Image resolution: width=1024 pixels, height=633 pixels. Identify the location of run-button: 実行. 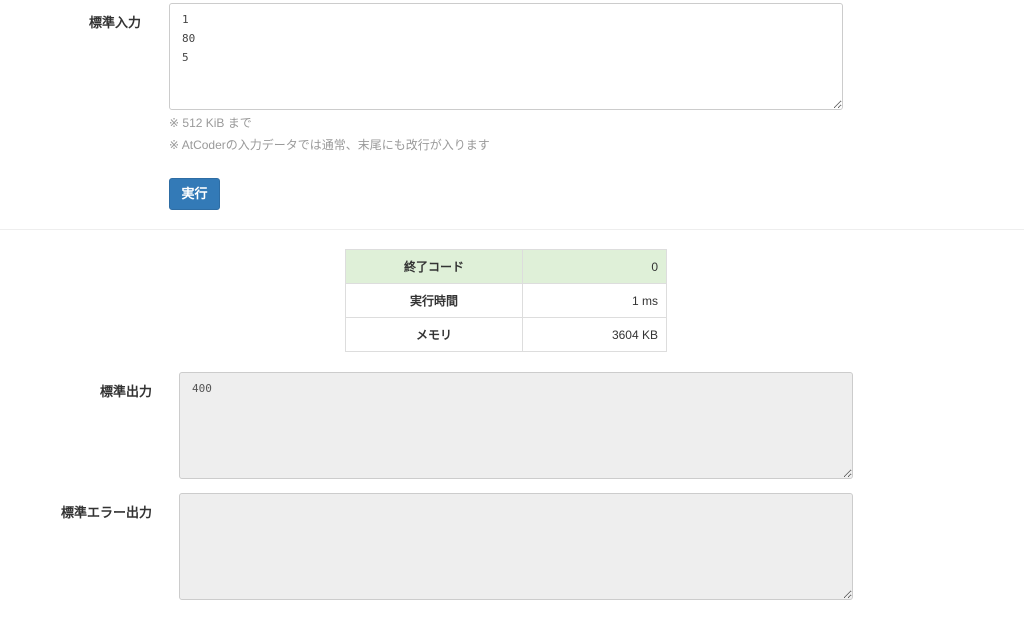
(194, 194).